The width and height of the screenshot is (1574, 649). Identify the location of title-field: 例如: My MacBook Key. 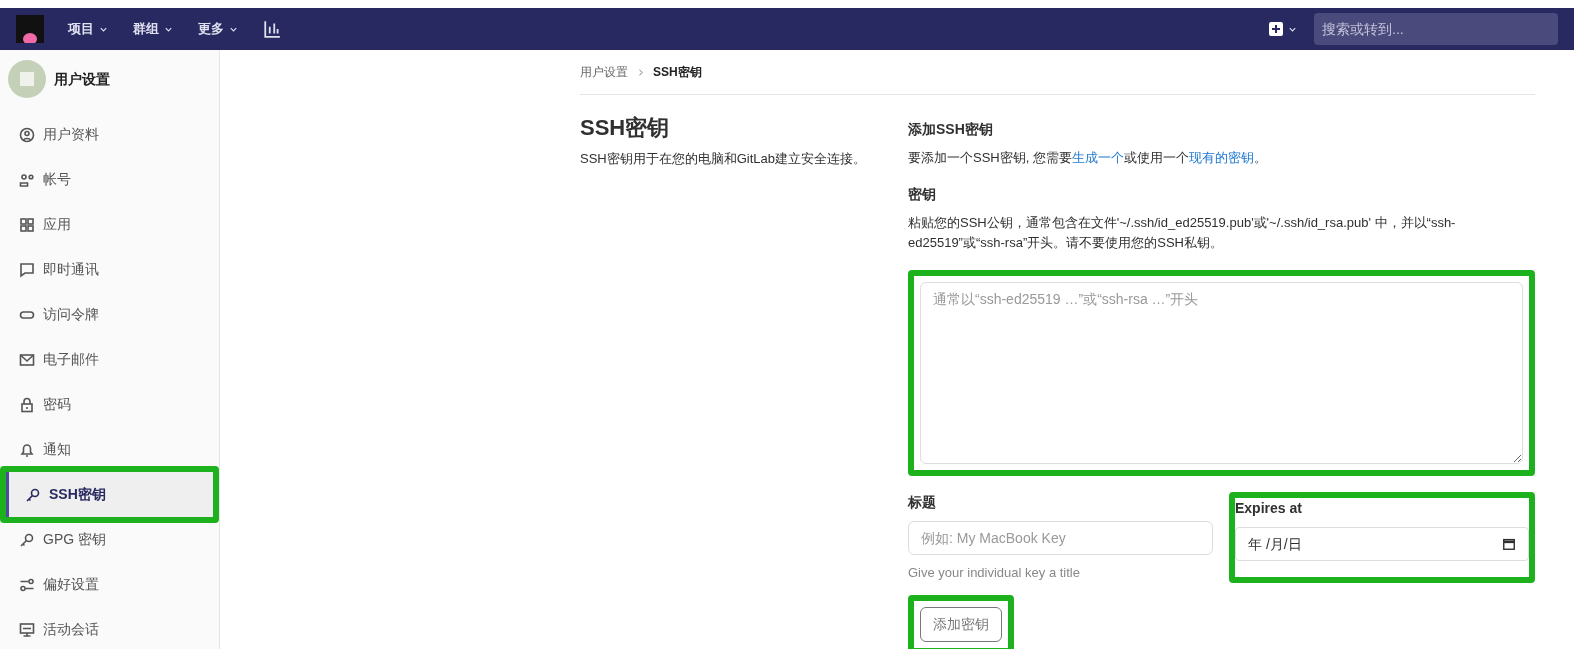
(1060, 538).